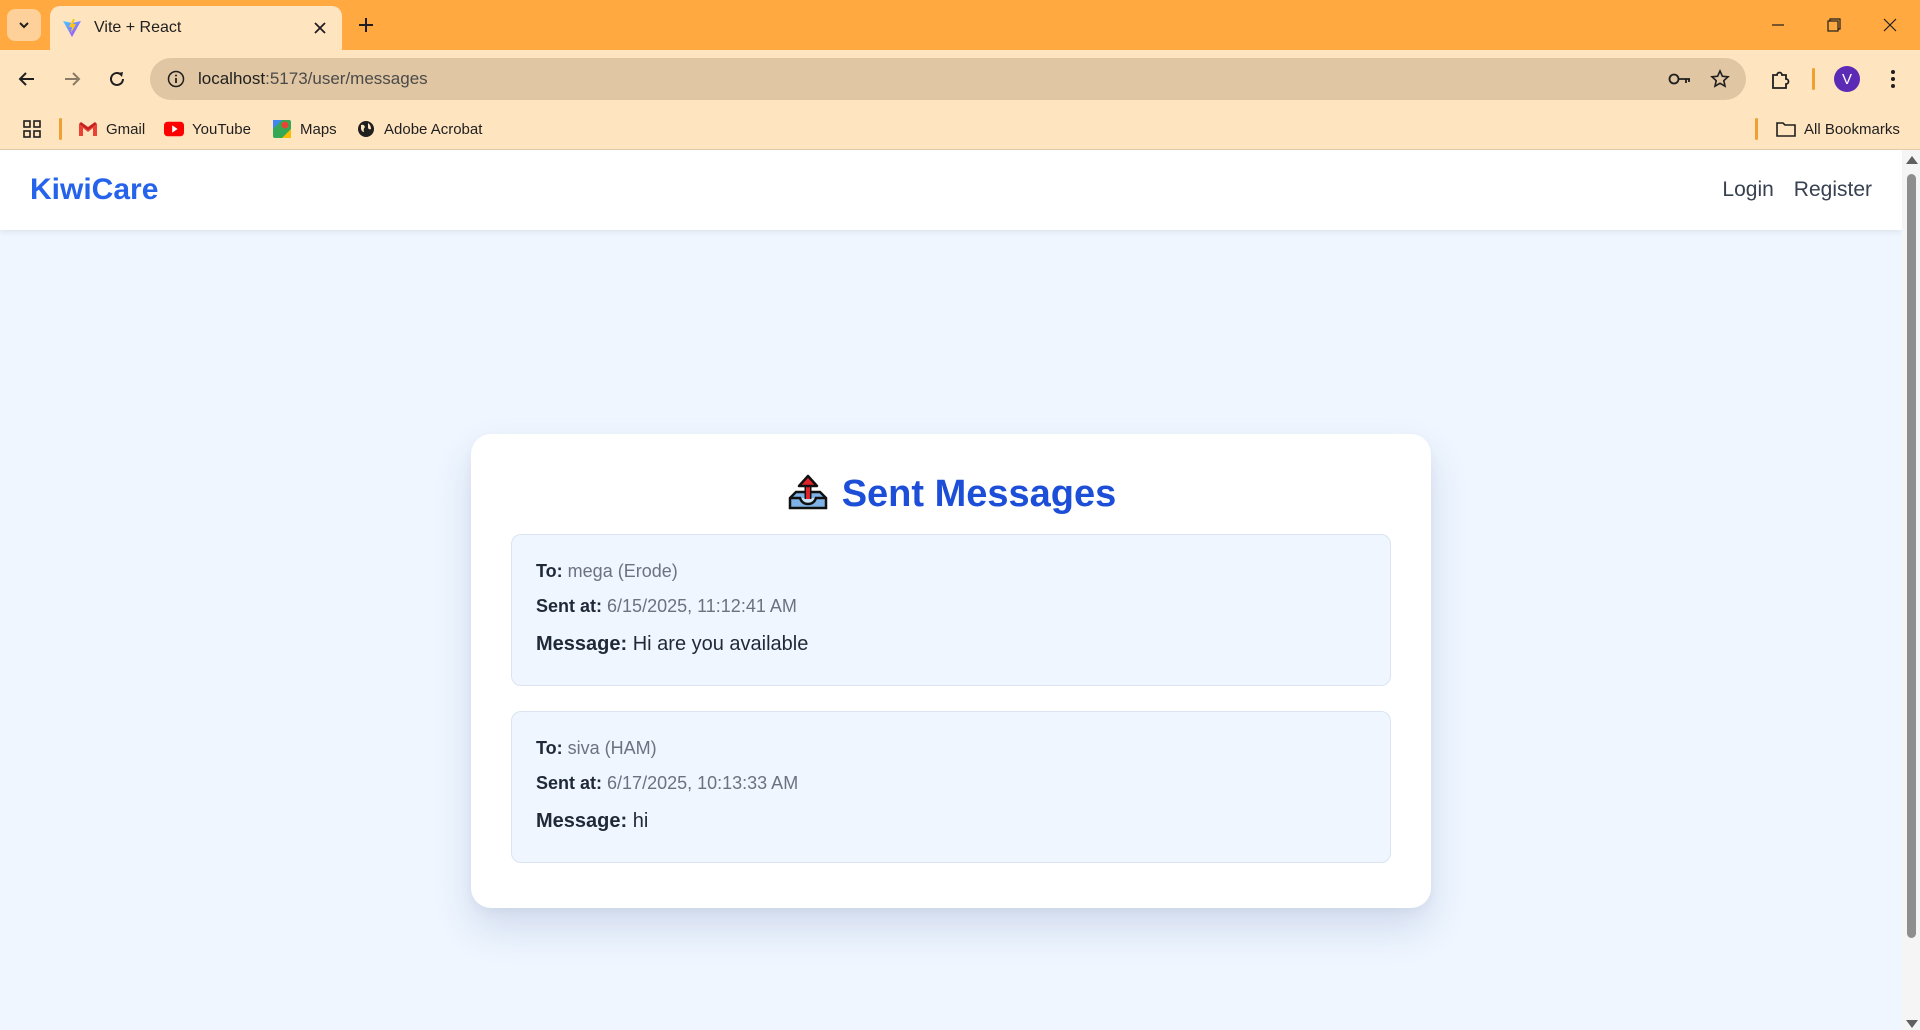 This screenshot has width=1920, height=1030. I want to click on page-scrollbar, so click(1911, 590).